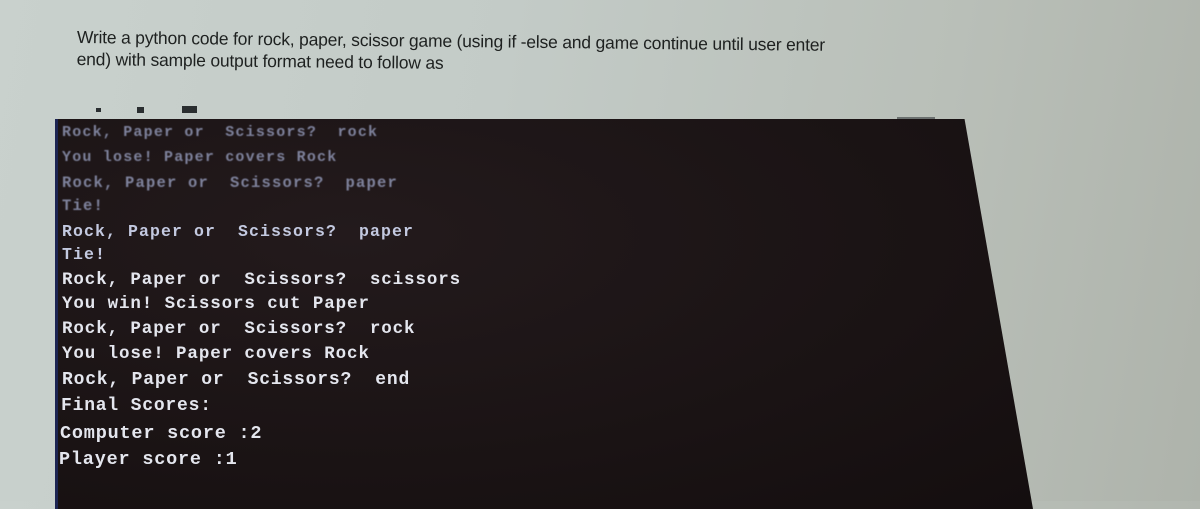 The image size is (1200, 509). Describe the element at coordinates (140, 110) in the screenshot. I see `toolbar-square-icon` at that location.